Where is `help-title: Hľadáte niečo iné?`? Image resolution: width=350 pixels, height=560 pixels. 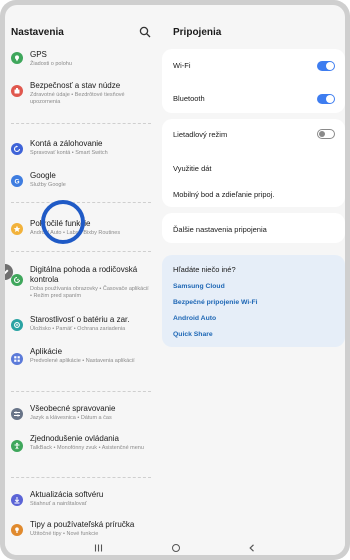 help-title: Hľadáte niečo iné? is located at coordinates (204, 269).